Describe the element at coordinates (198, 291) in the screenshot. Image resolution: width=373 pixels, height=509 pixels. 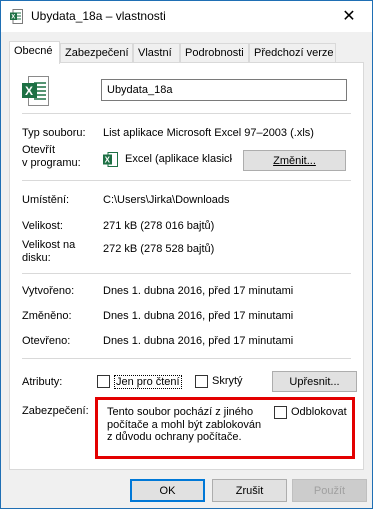
I see `created-value: Dnes 1. dubna 2016, před 17 minutami` at that location.